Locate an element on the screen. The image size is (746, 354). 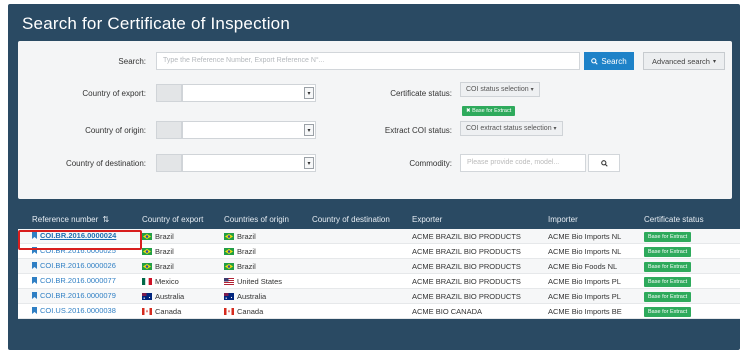
reference-link: COI.BR.2016.0000025 is located at coordinates (74, 250).